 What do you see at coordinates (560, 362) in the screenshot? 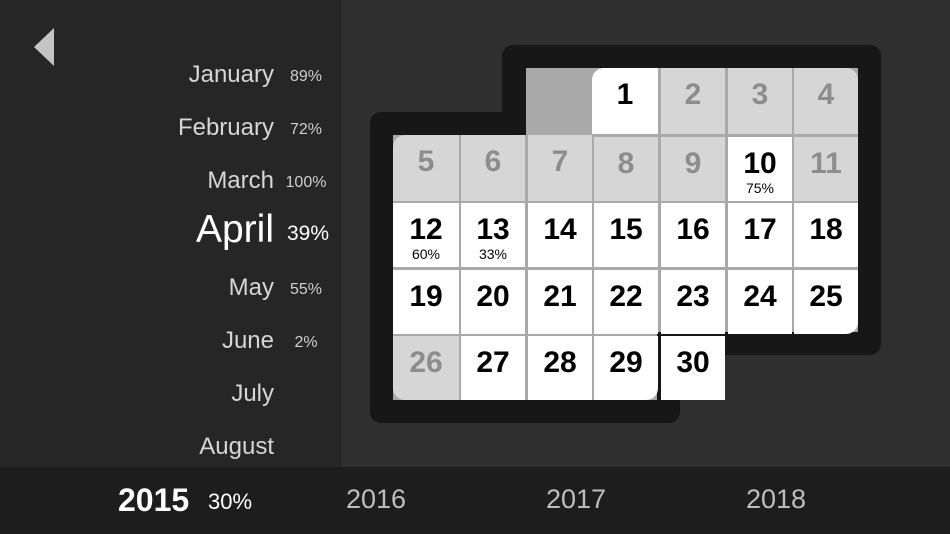
I see `day-number: 28` at bounding box center [560, 362].